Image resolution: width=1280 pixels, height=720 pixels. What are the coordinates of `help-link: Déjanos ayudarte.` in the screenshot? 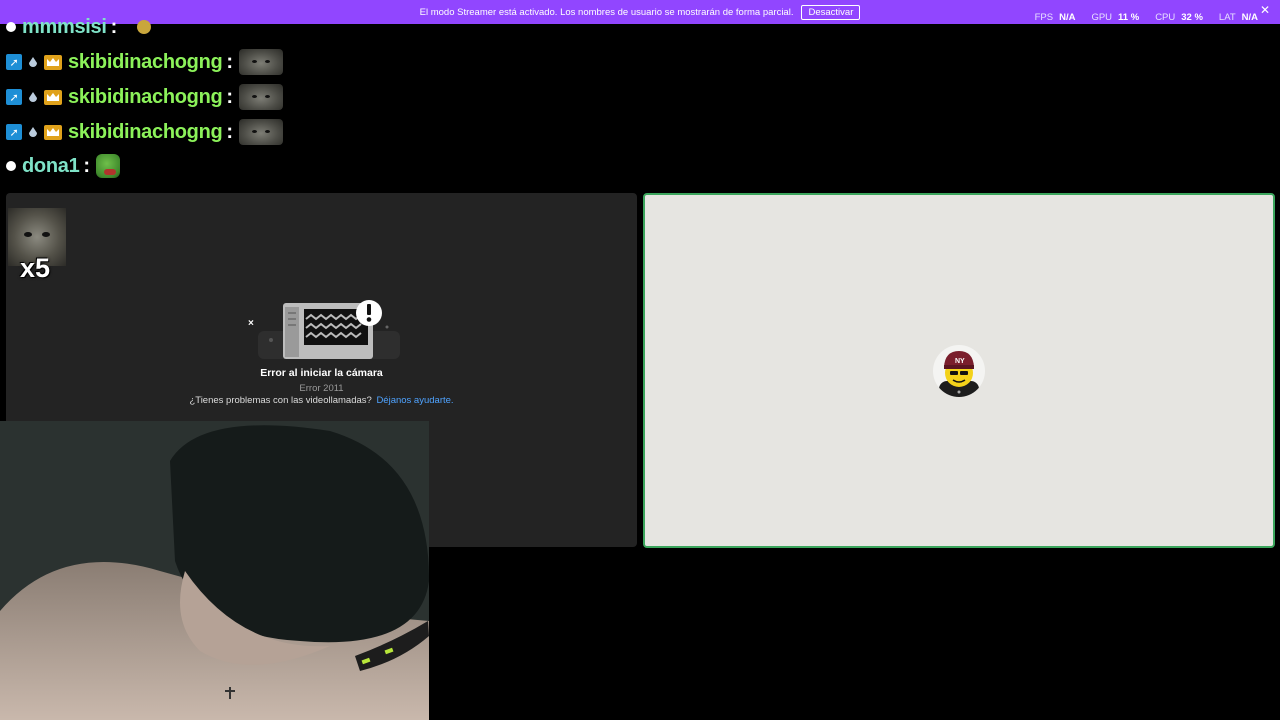 It's located at (414, 400).